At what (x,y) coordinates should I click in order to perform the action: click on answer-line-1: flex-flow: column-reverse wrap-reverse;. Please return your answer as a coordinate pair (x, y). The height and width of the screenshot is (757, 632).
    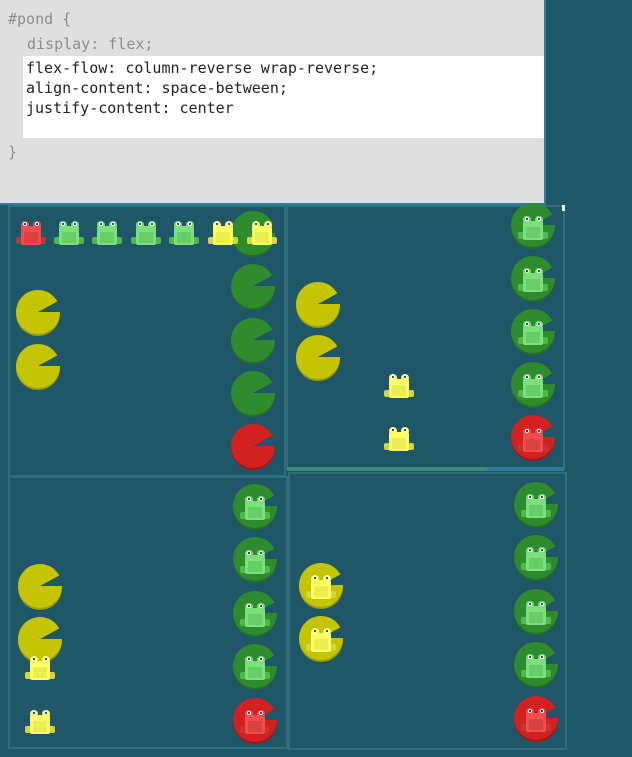
    Looking at the image, I should click on (202, 68).